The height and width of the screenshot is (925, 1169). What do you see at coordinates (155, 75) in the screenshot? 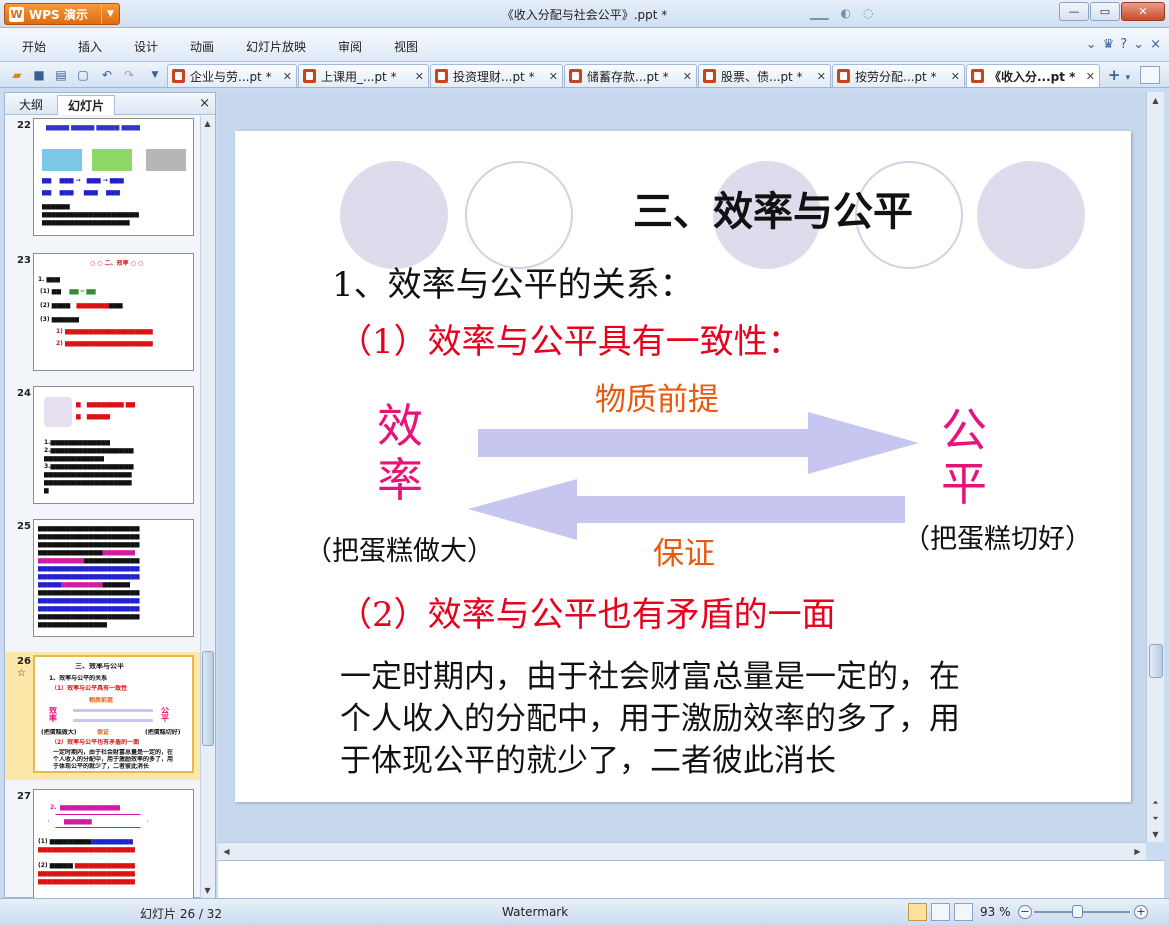
I see `customize-toolbar-icon: ▼` at bounding box center [155, 75].